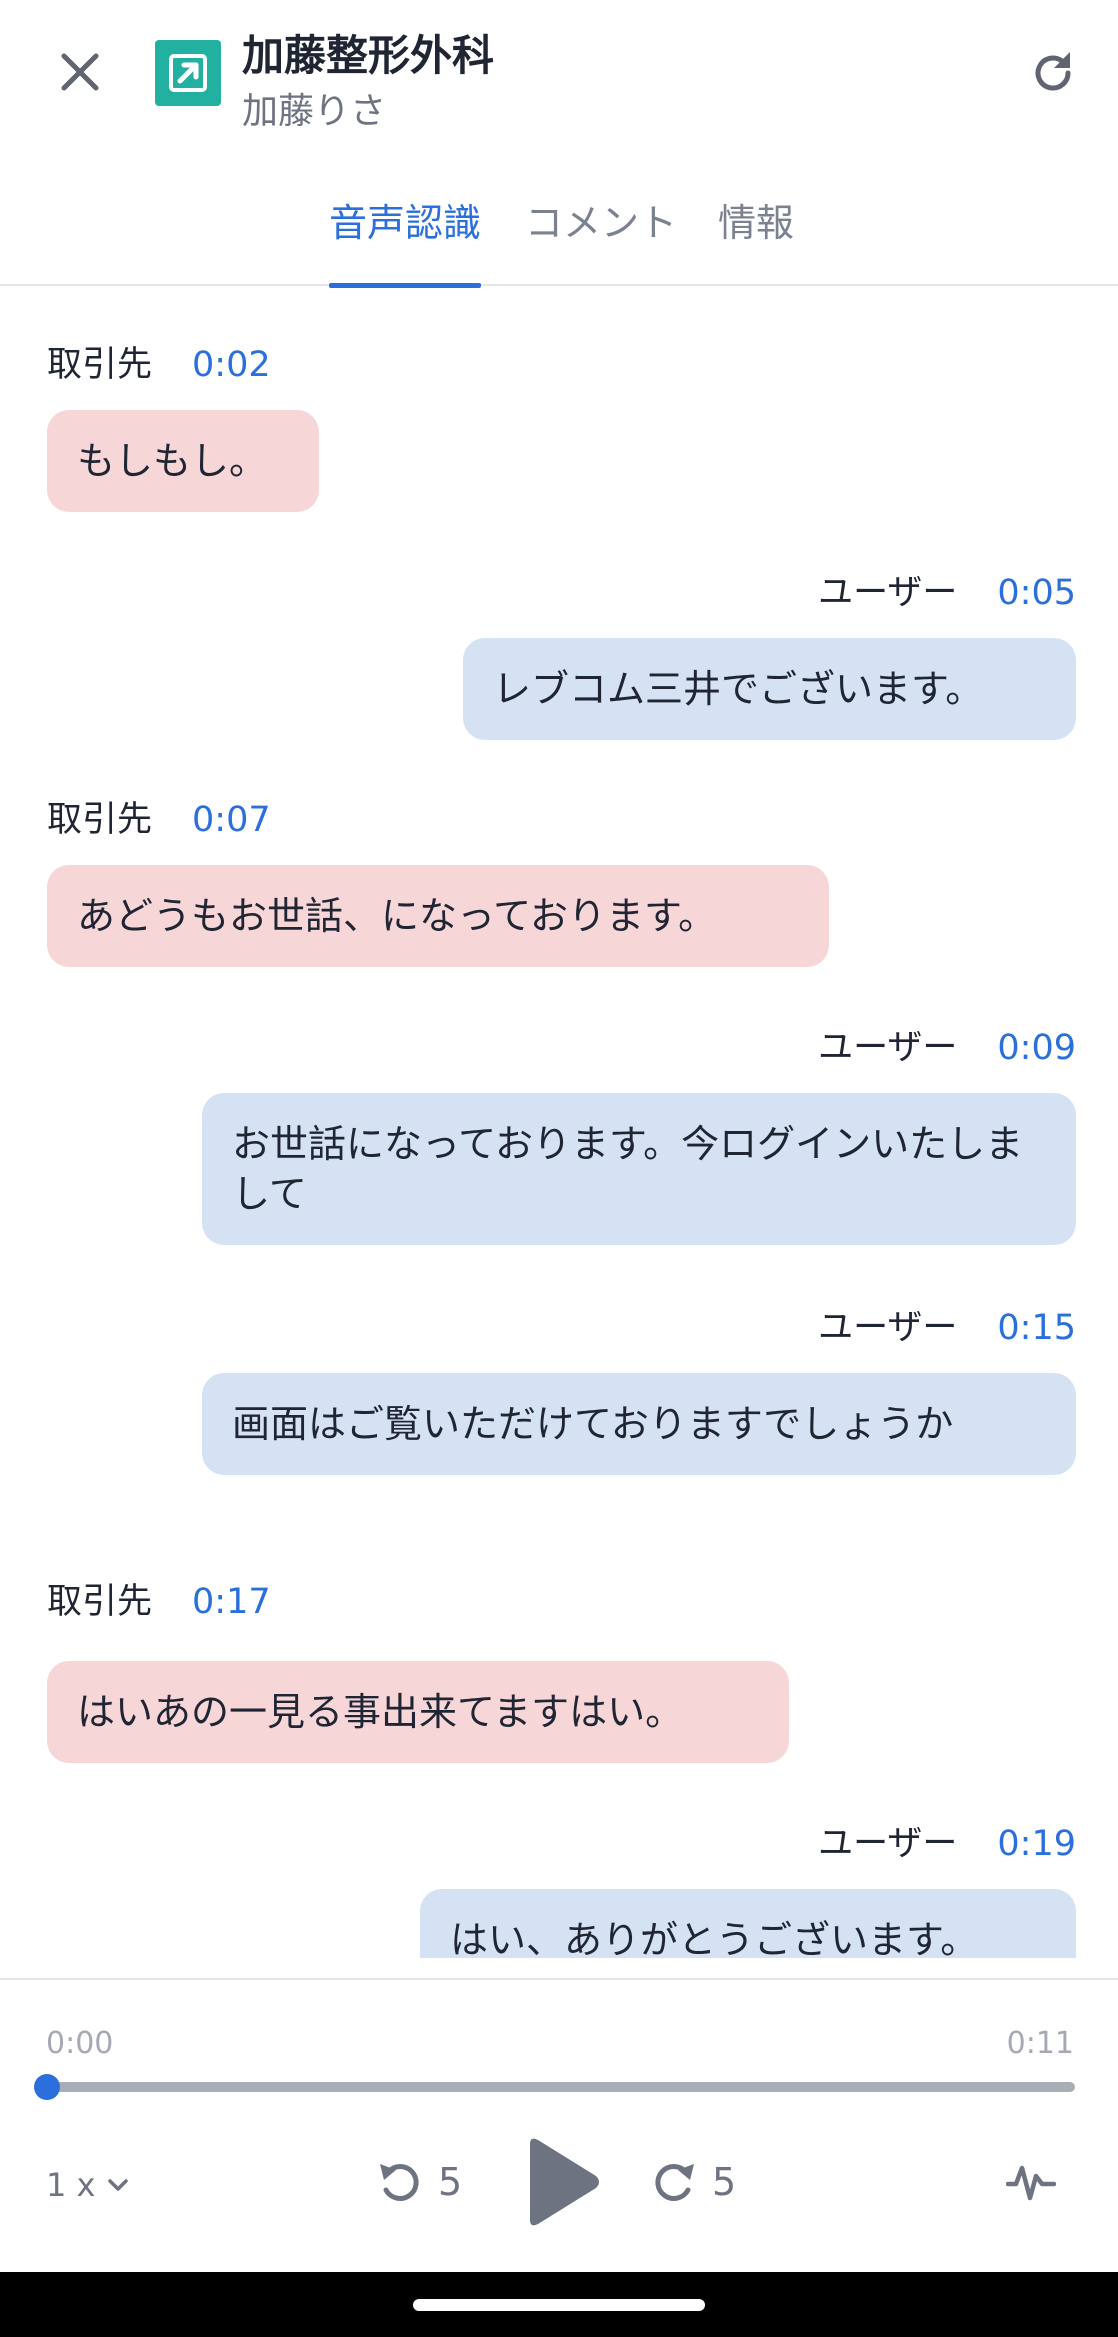 Image resolution: width=1118 pixels, height=2337 pixels. I want to click on seek-bar, so click(561, 2087).